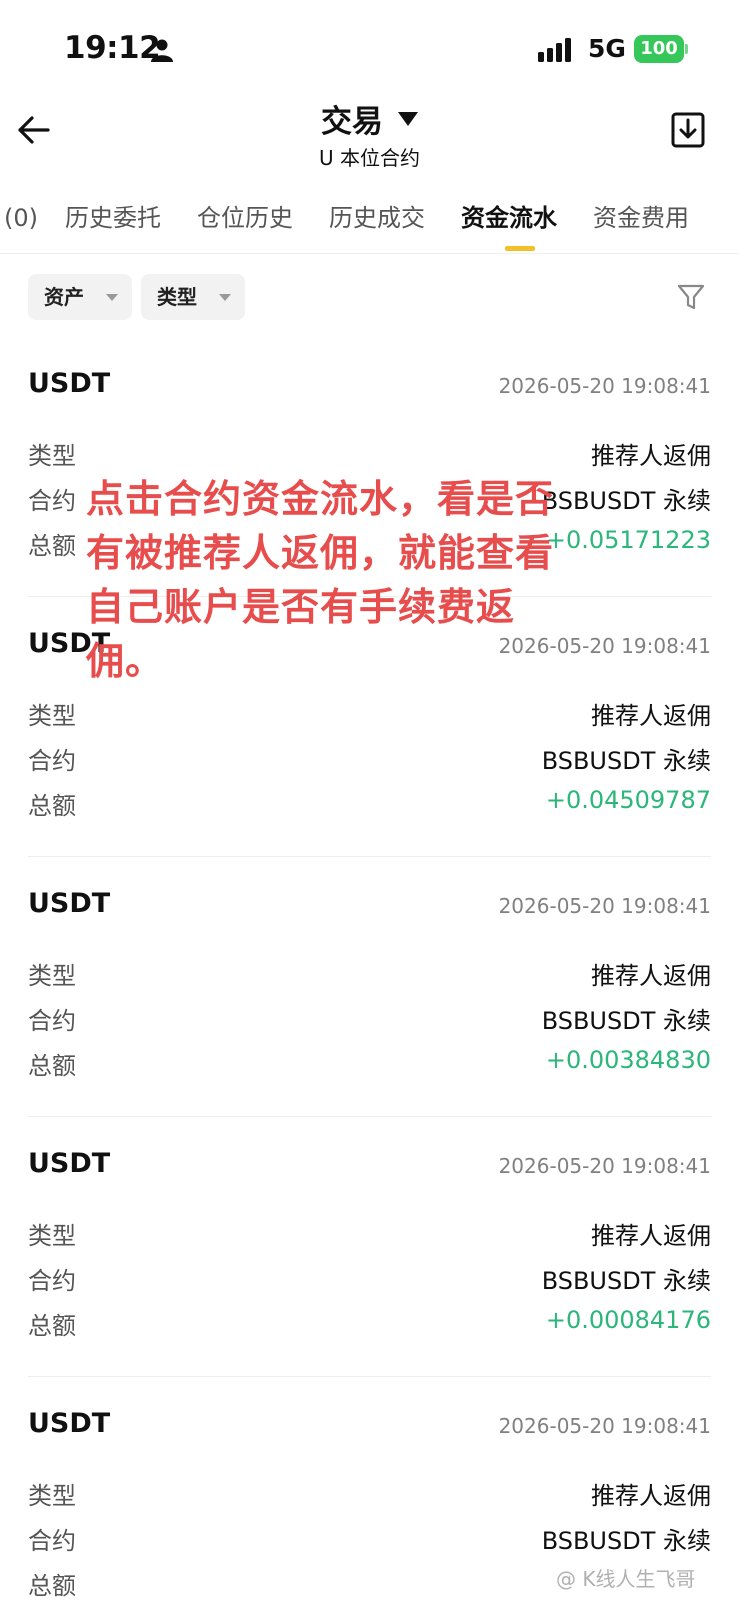  I want to click on asset-filter-button: 资产, so click(80, 297).